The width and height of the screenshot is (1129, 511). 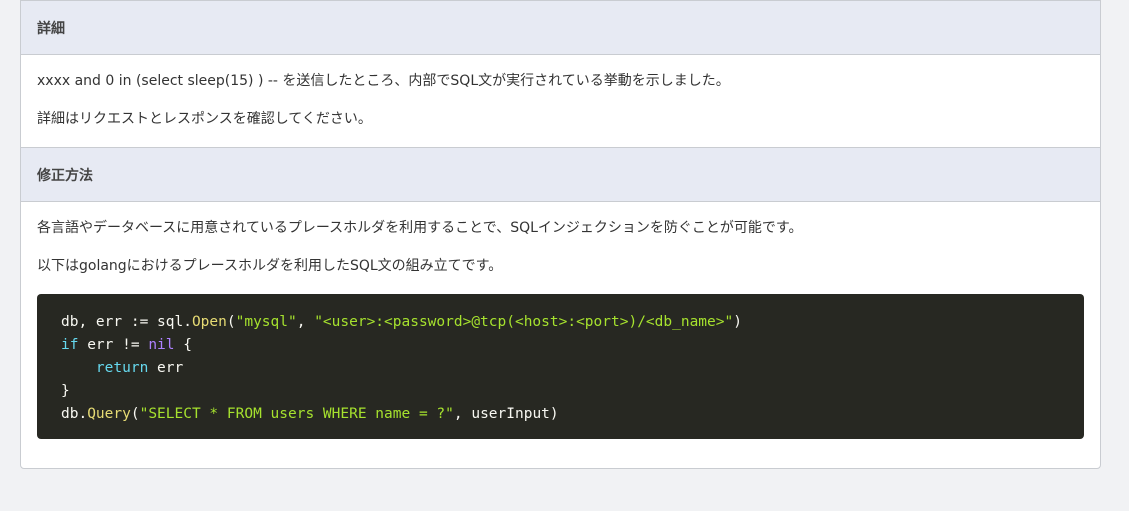 What do you see at coordinates (109, 414) in the screenshot?
I see `code-token-func: Query` at bounding box center [109, 414].